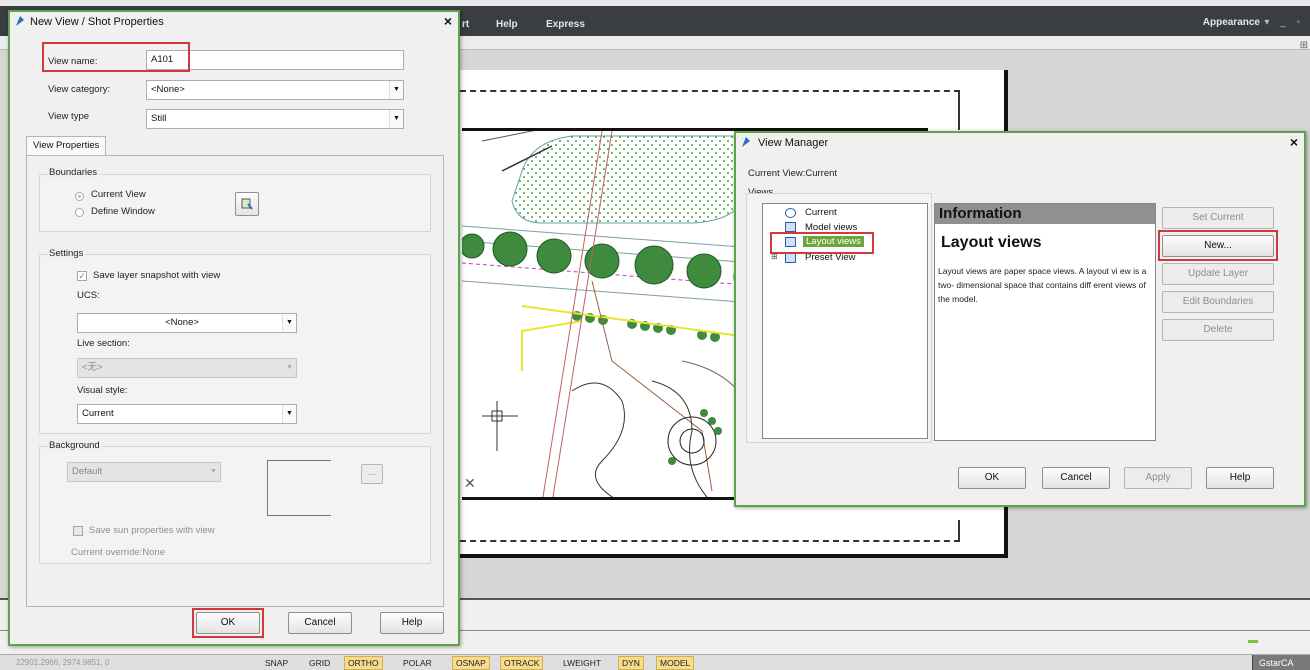  I want to click on live-section-label: Live section:, so click(103, 343).